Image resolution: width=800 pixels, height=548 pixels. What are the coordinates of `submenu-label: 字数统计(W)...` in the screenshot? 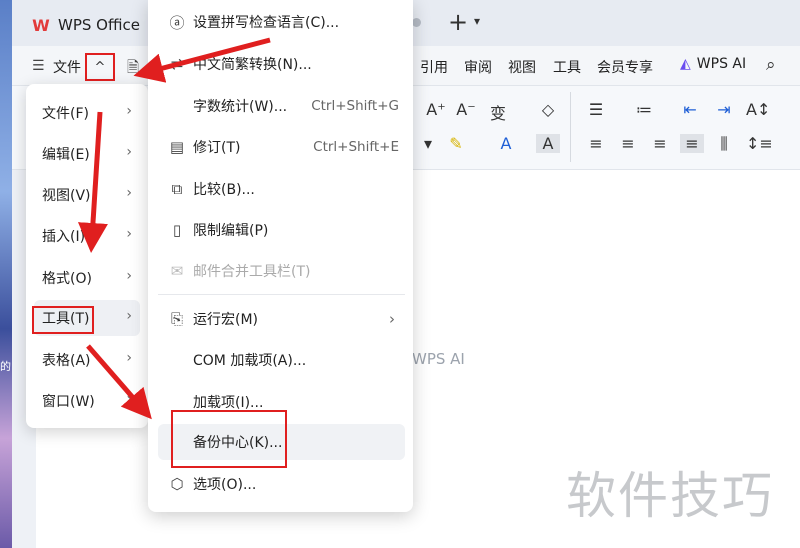 It's located at (240, 107).